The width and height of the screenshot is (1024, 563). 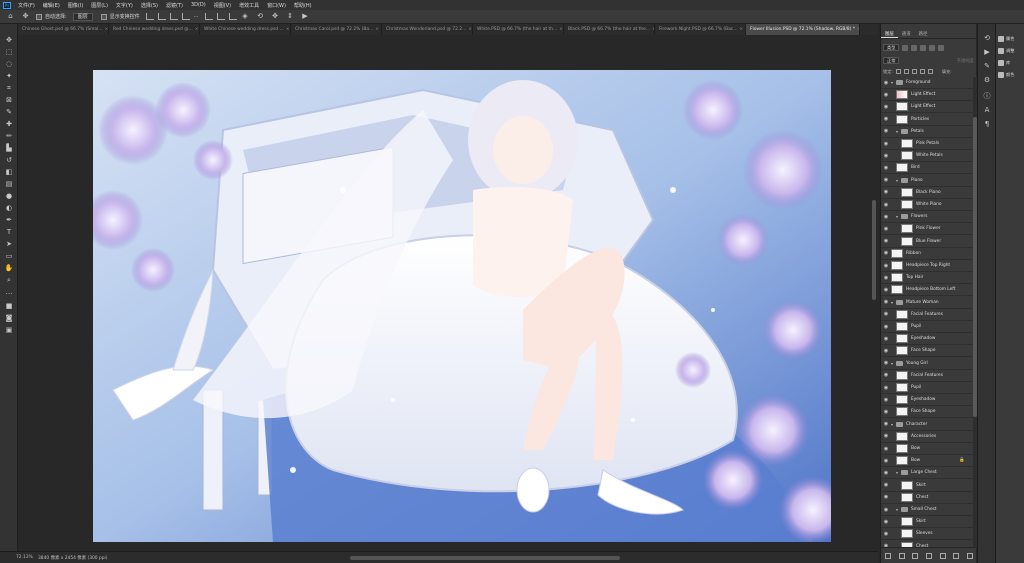 I want to click on 3d-mode-icon: ◈, so click(x=245, y=16).